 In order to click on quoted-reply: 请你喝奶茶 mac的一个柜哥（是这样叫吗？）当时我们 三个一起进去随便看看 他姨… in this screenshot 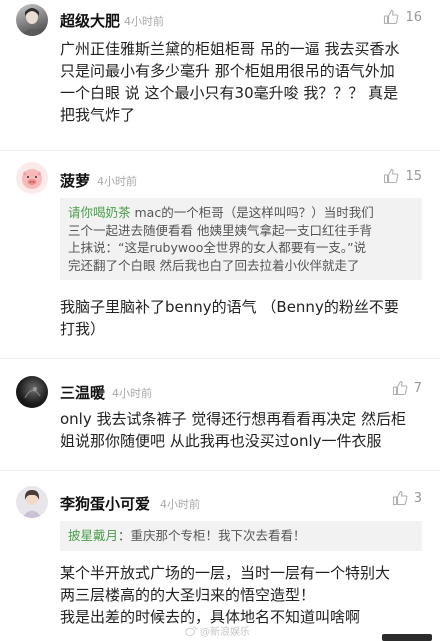, I will do `click(241, 239)`.